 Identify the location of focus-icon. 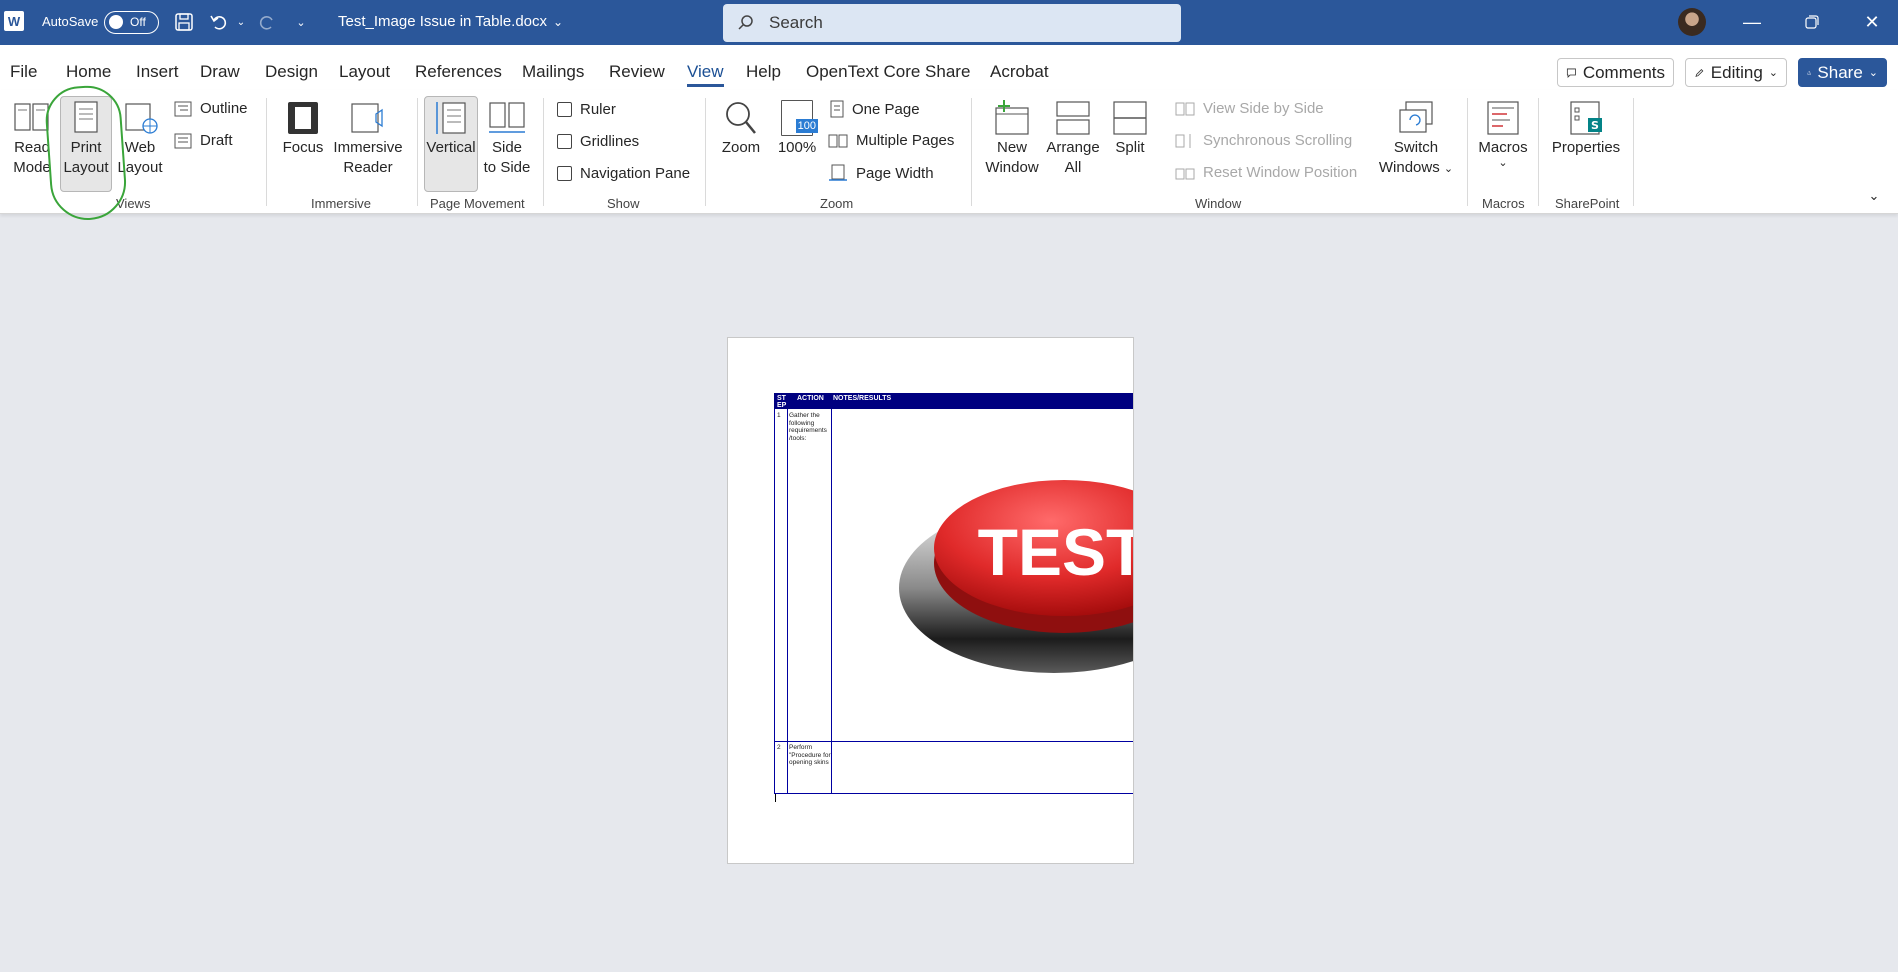
(303, 118).